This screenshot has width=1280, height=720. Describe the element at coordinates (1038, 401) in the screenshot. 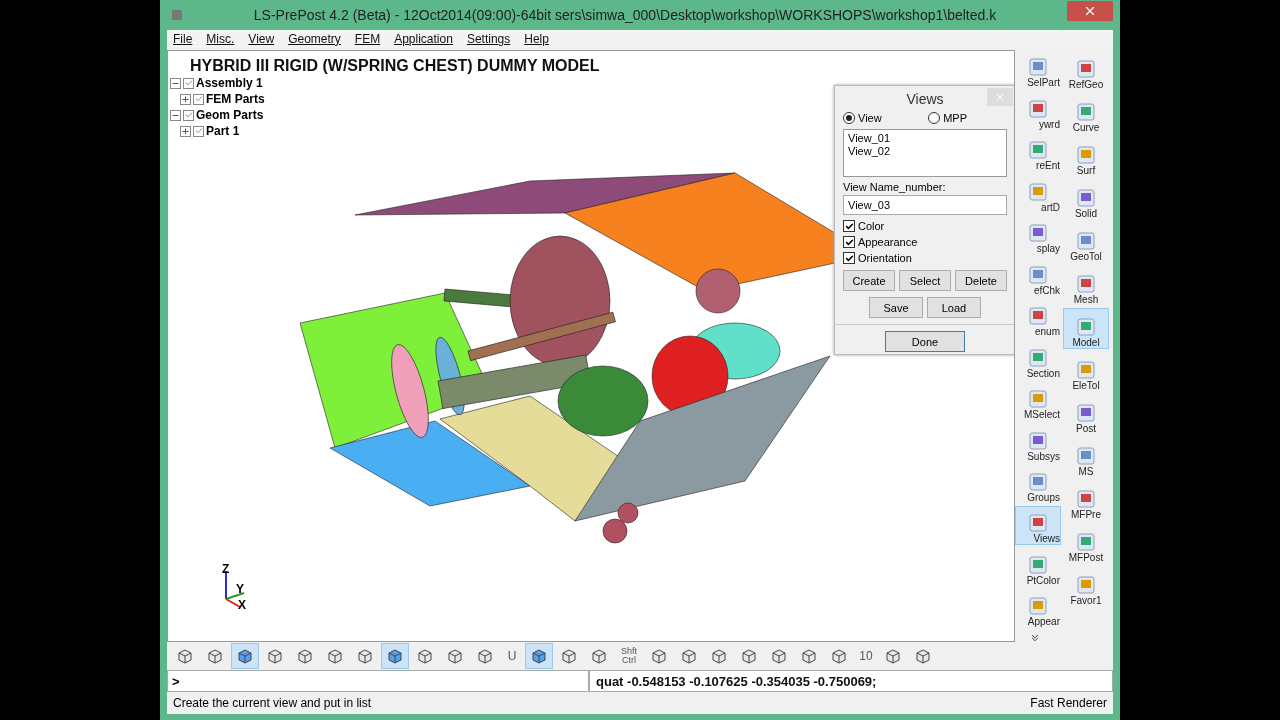

I see `toolbar-button: MSelect` at that location.